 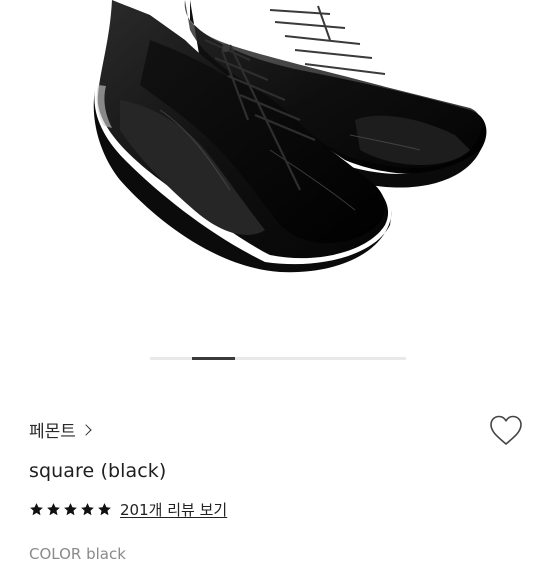 What do you see at coordinates (86, 430) in the screenshot?
I see `chevron-right-icon` at bounding box center [86, 430].